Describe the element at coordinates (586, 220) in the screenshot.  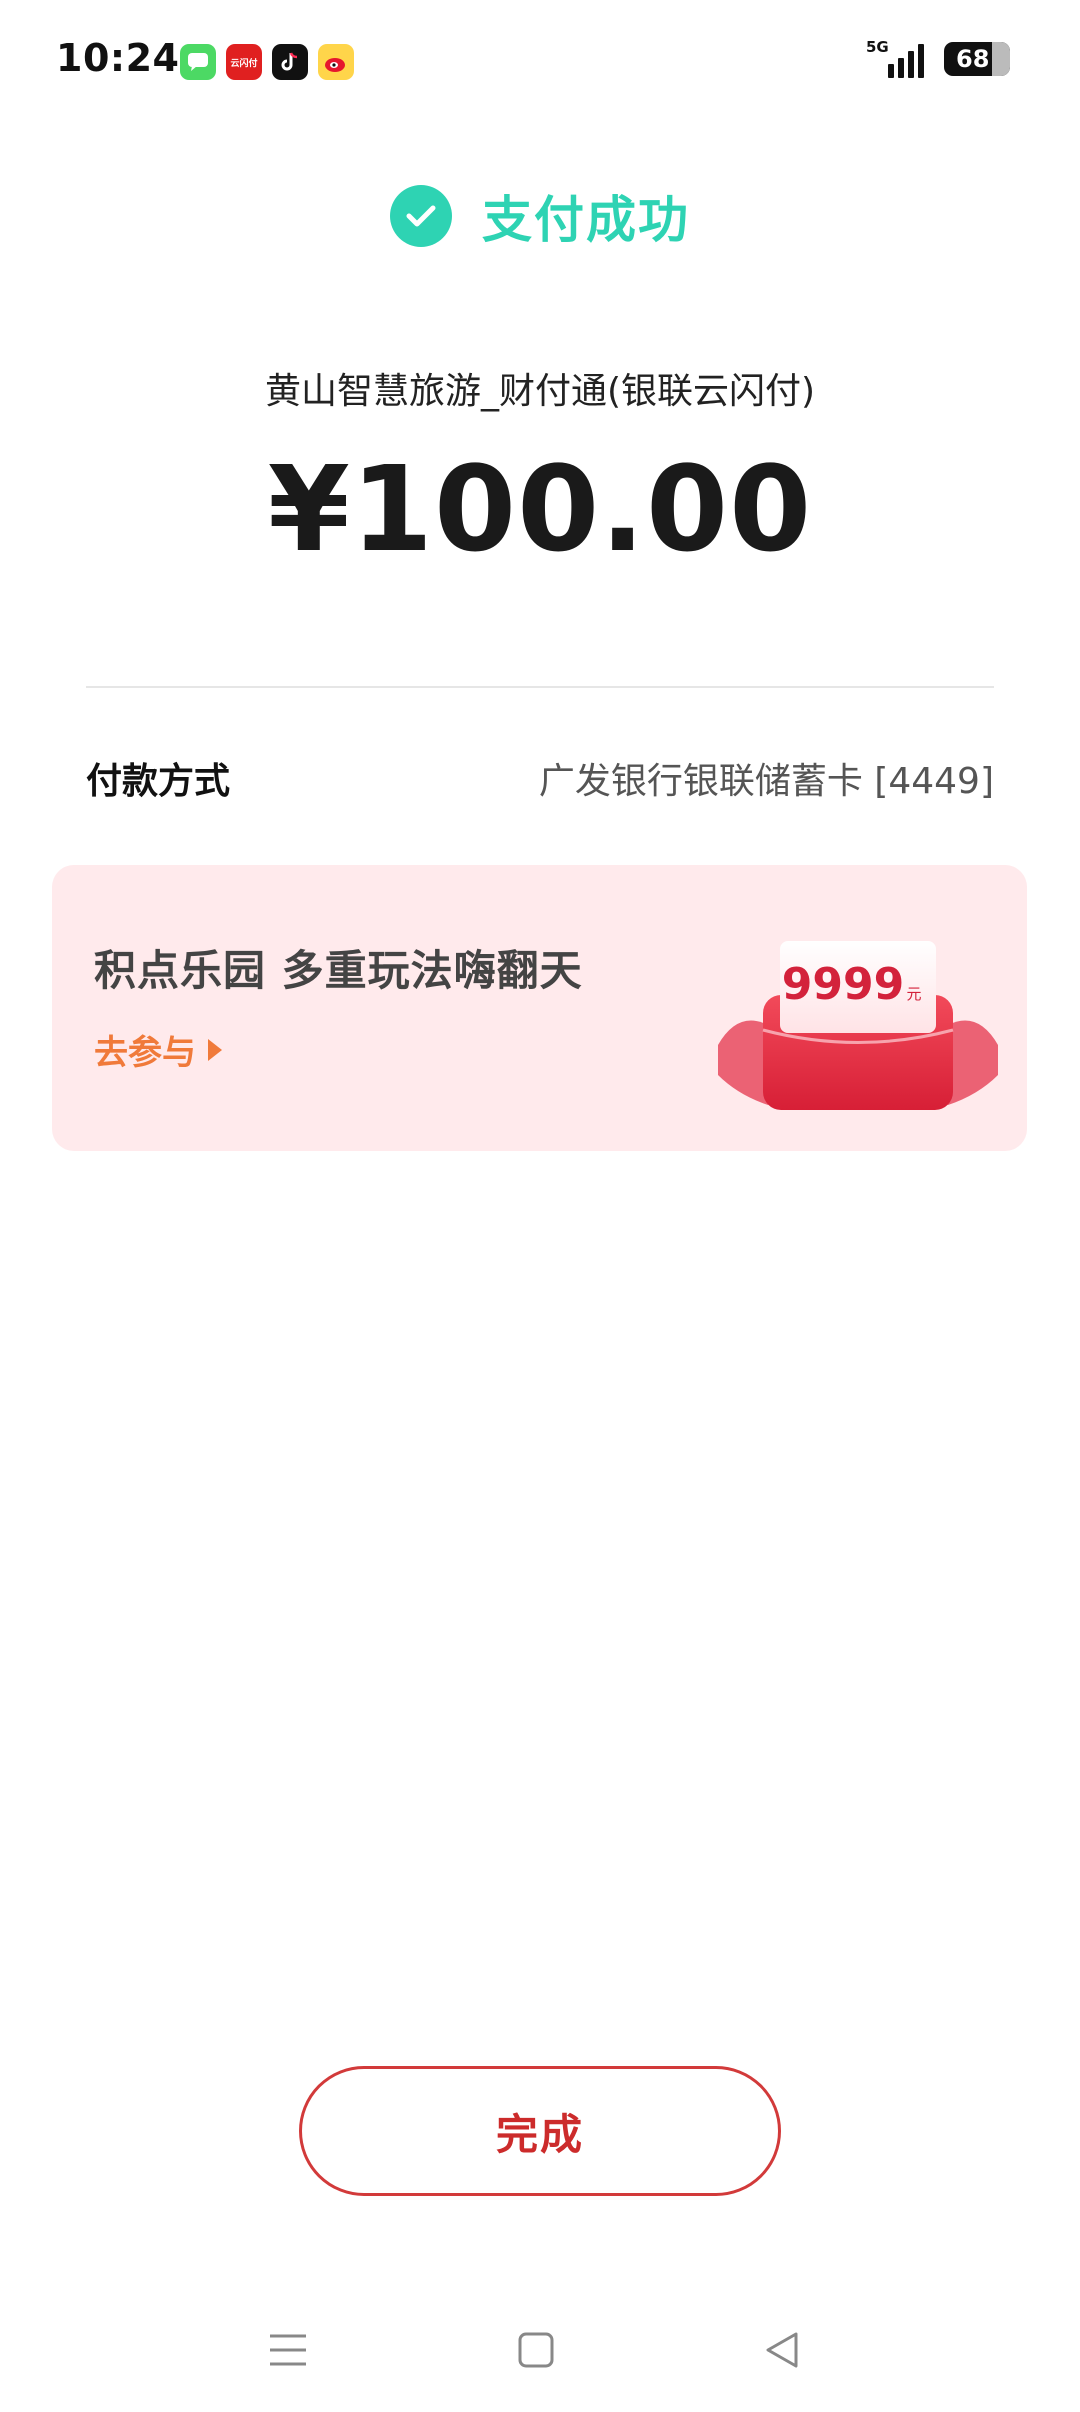
I see `success-title: 支付成功` at that location.